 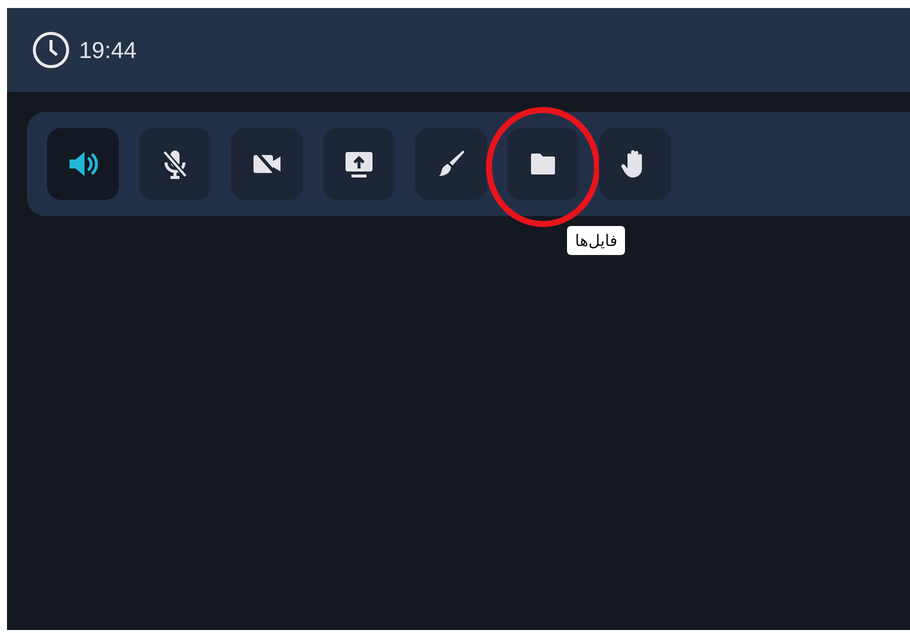 What do you see at coordinates (51, 50) in the screenshot?
I see `clock-icon` at bounding box center [51, 50].